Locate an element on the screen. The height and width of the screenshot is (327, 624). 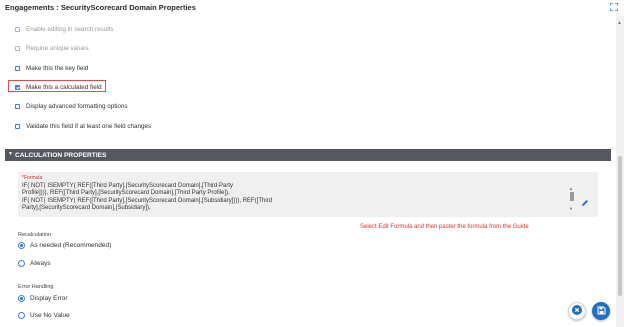
radio-label: Always is located at coordinates (40, 263).